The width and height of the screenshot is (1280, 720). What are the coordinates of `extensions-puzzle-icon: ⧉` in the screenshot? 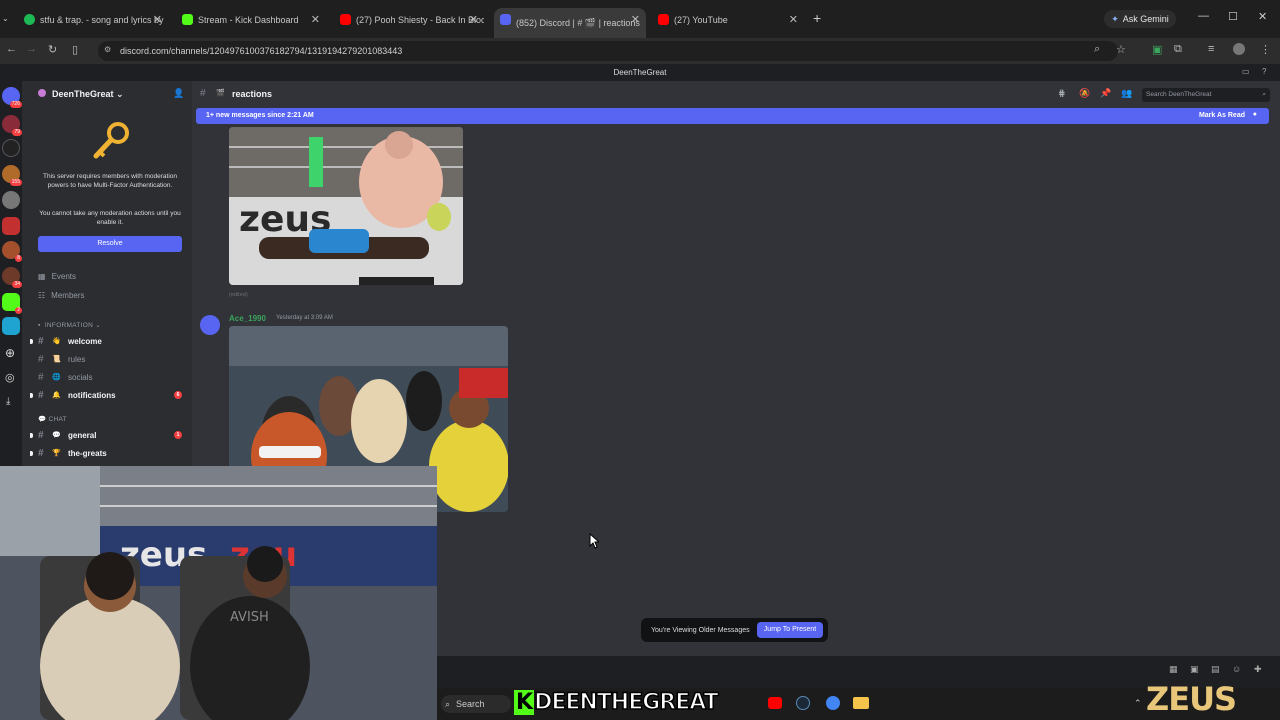 It's located at (1178, 49).